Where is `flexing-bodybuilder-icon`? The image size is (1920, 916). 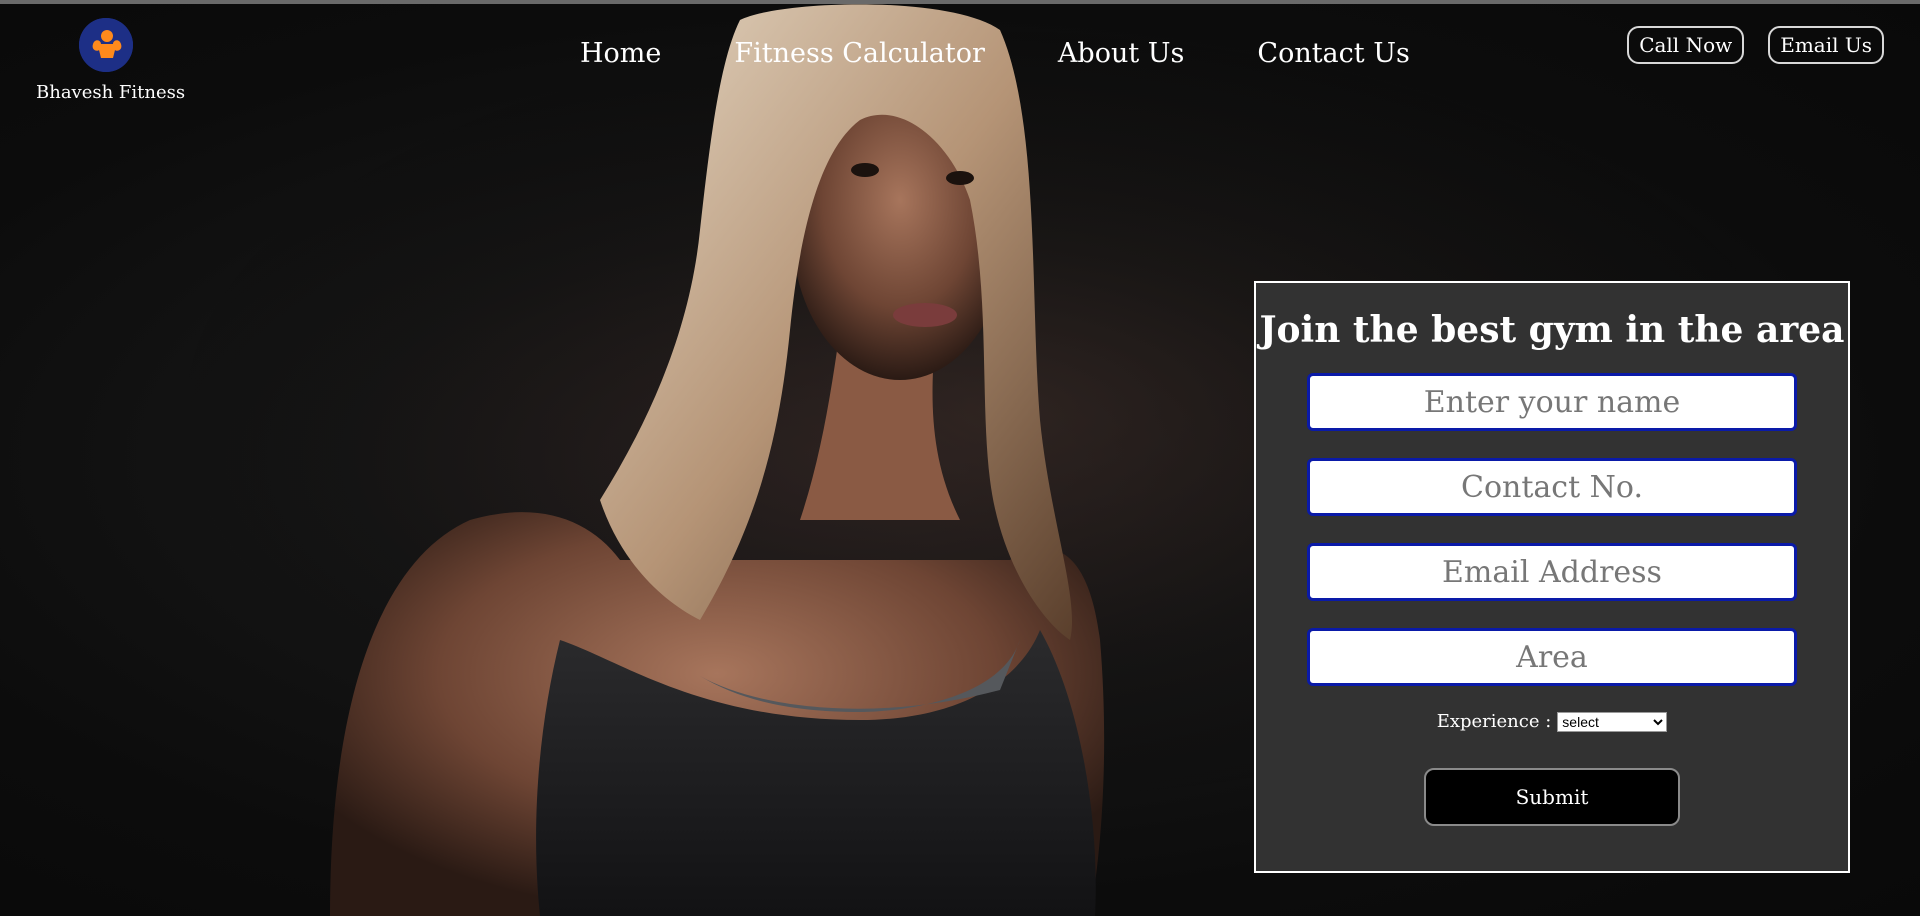
flexing-bodybuilder-icon is located at coordinates (106, 45).